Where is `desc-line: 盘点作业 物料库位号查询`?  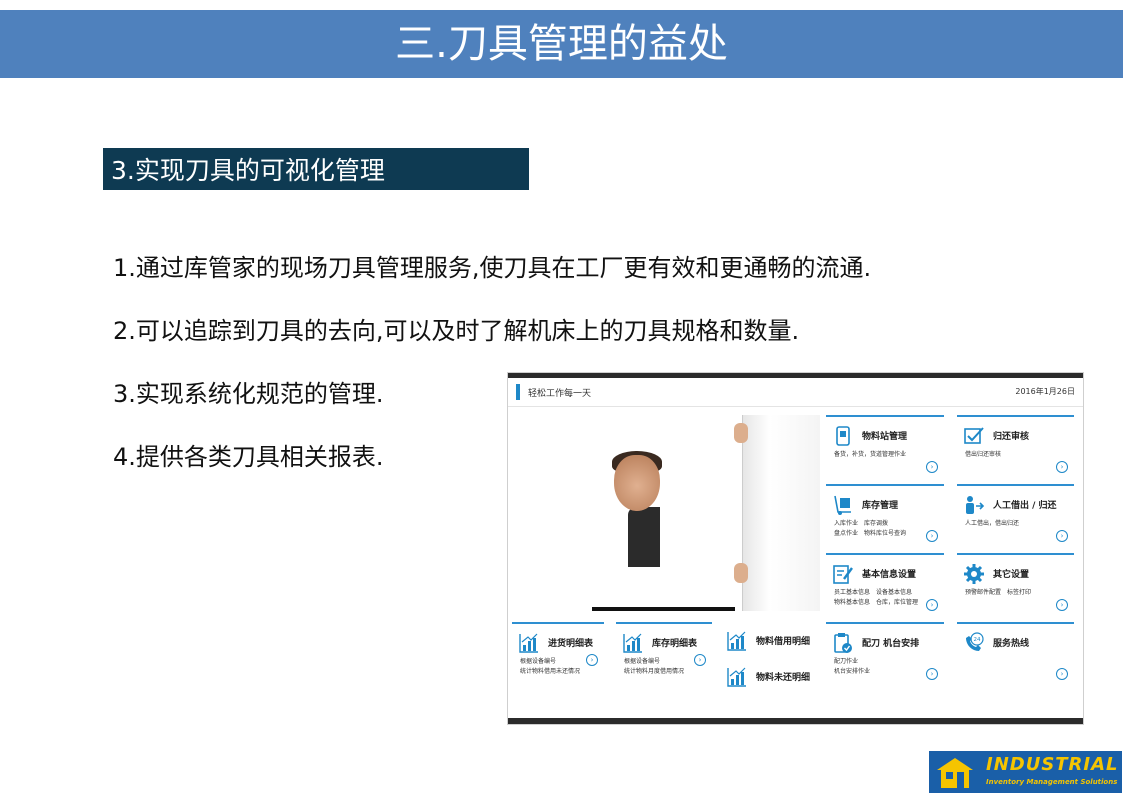
desc-line: 盘点作业 物料库位号查询 is located at coordinates (870, 533).